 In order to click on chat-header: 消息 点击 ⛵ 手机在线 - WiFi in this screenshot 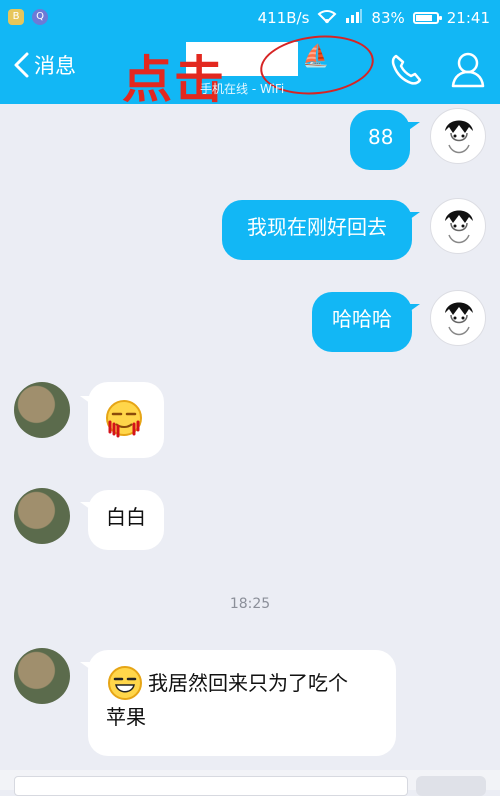, I will do `click(250, 69)`.